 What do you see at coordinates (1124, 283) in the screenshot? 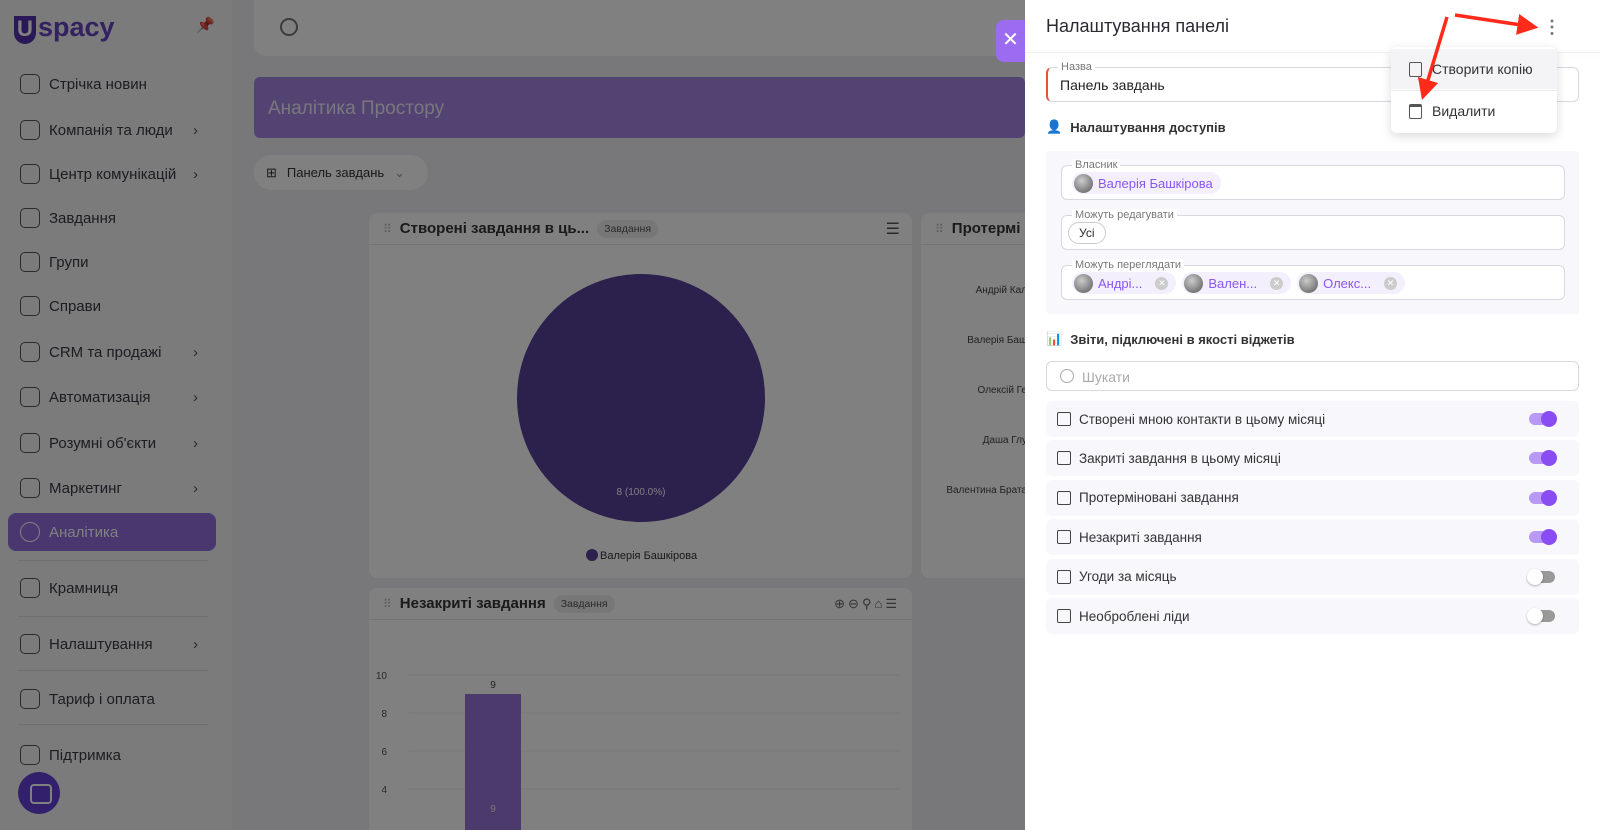
I see `viewer-chip: Андрі... ✕` at bounding box center [1124, 283].